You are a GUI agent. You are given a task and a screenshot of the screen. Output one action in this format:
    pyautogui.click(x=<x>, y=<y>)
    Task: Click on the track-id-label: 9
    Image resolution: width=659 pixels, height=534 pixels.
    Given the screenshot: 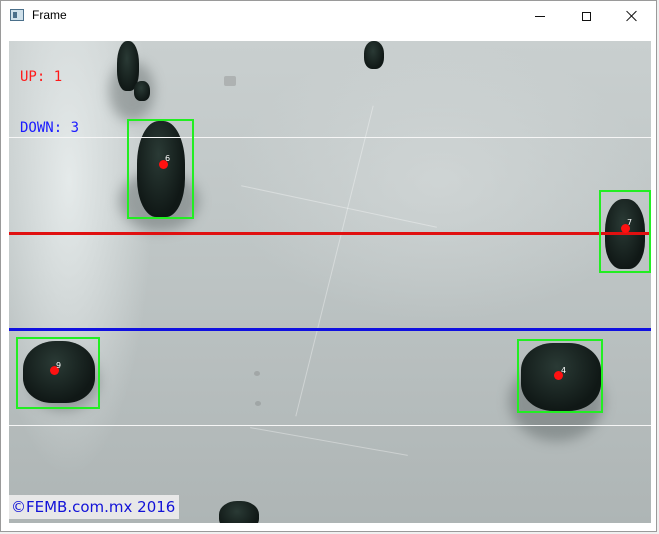 What is the action you would take?
    pyautogui.click(x=59, y=365)
    